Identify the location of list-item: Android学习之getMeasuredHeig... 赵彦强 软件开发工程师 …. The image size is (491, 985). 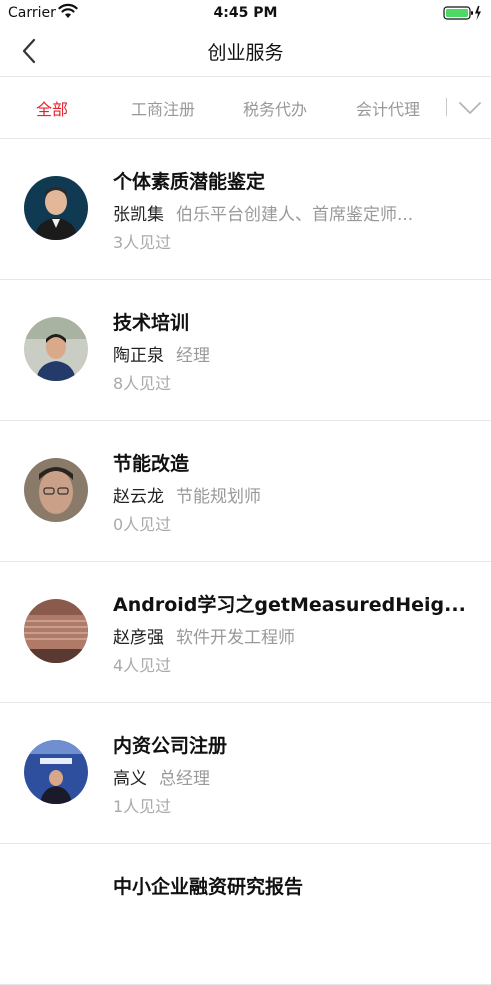
(245, 632).